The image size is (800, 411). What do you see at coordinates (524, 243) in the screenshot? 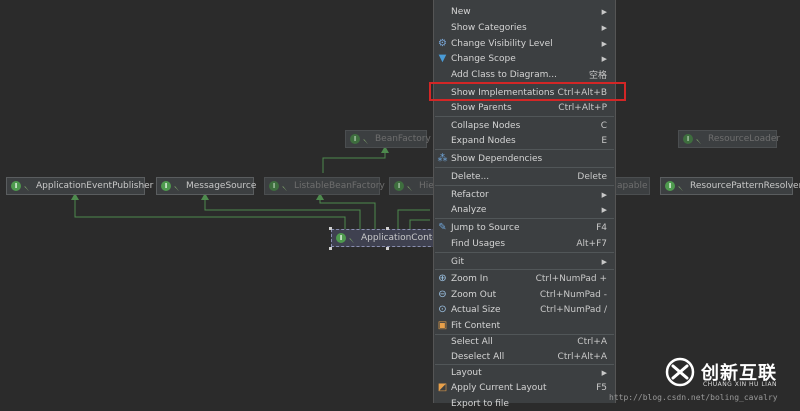
I see `menu-item-find-usages: Find Usages Alt+F7` at bounding box center [524, 243].